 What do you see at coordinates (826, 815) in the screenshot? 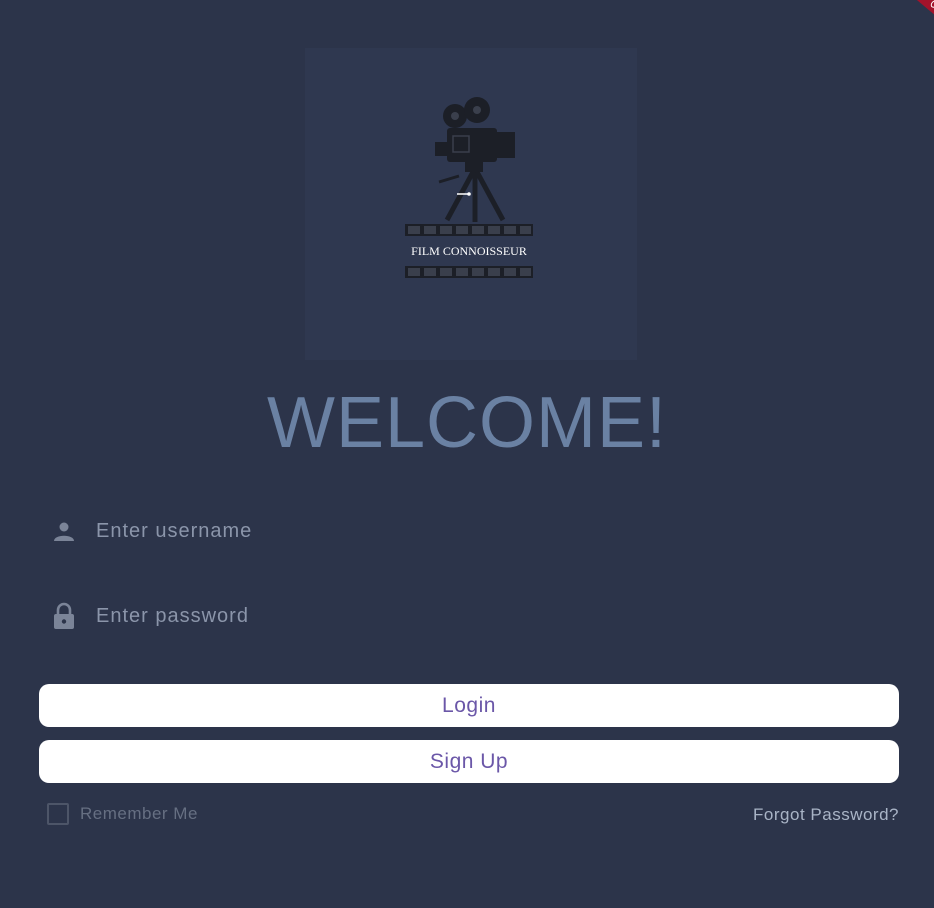
I see `forgot-password-link: Forgot Password?` at bounding box center [826, 815].